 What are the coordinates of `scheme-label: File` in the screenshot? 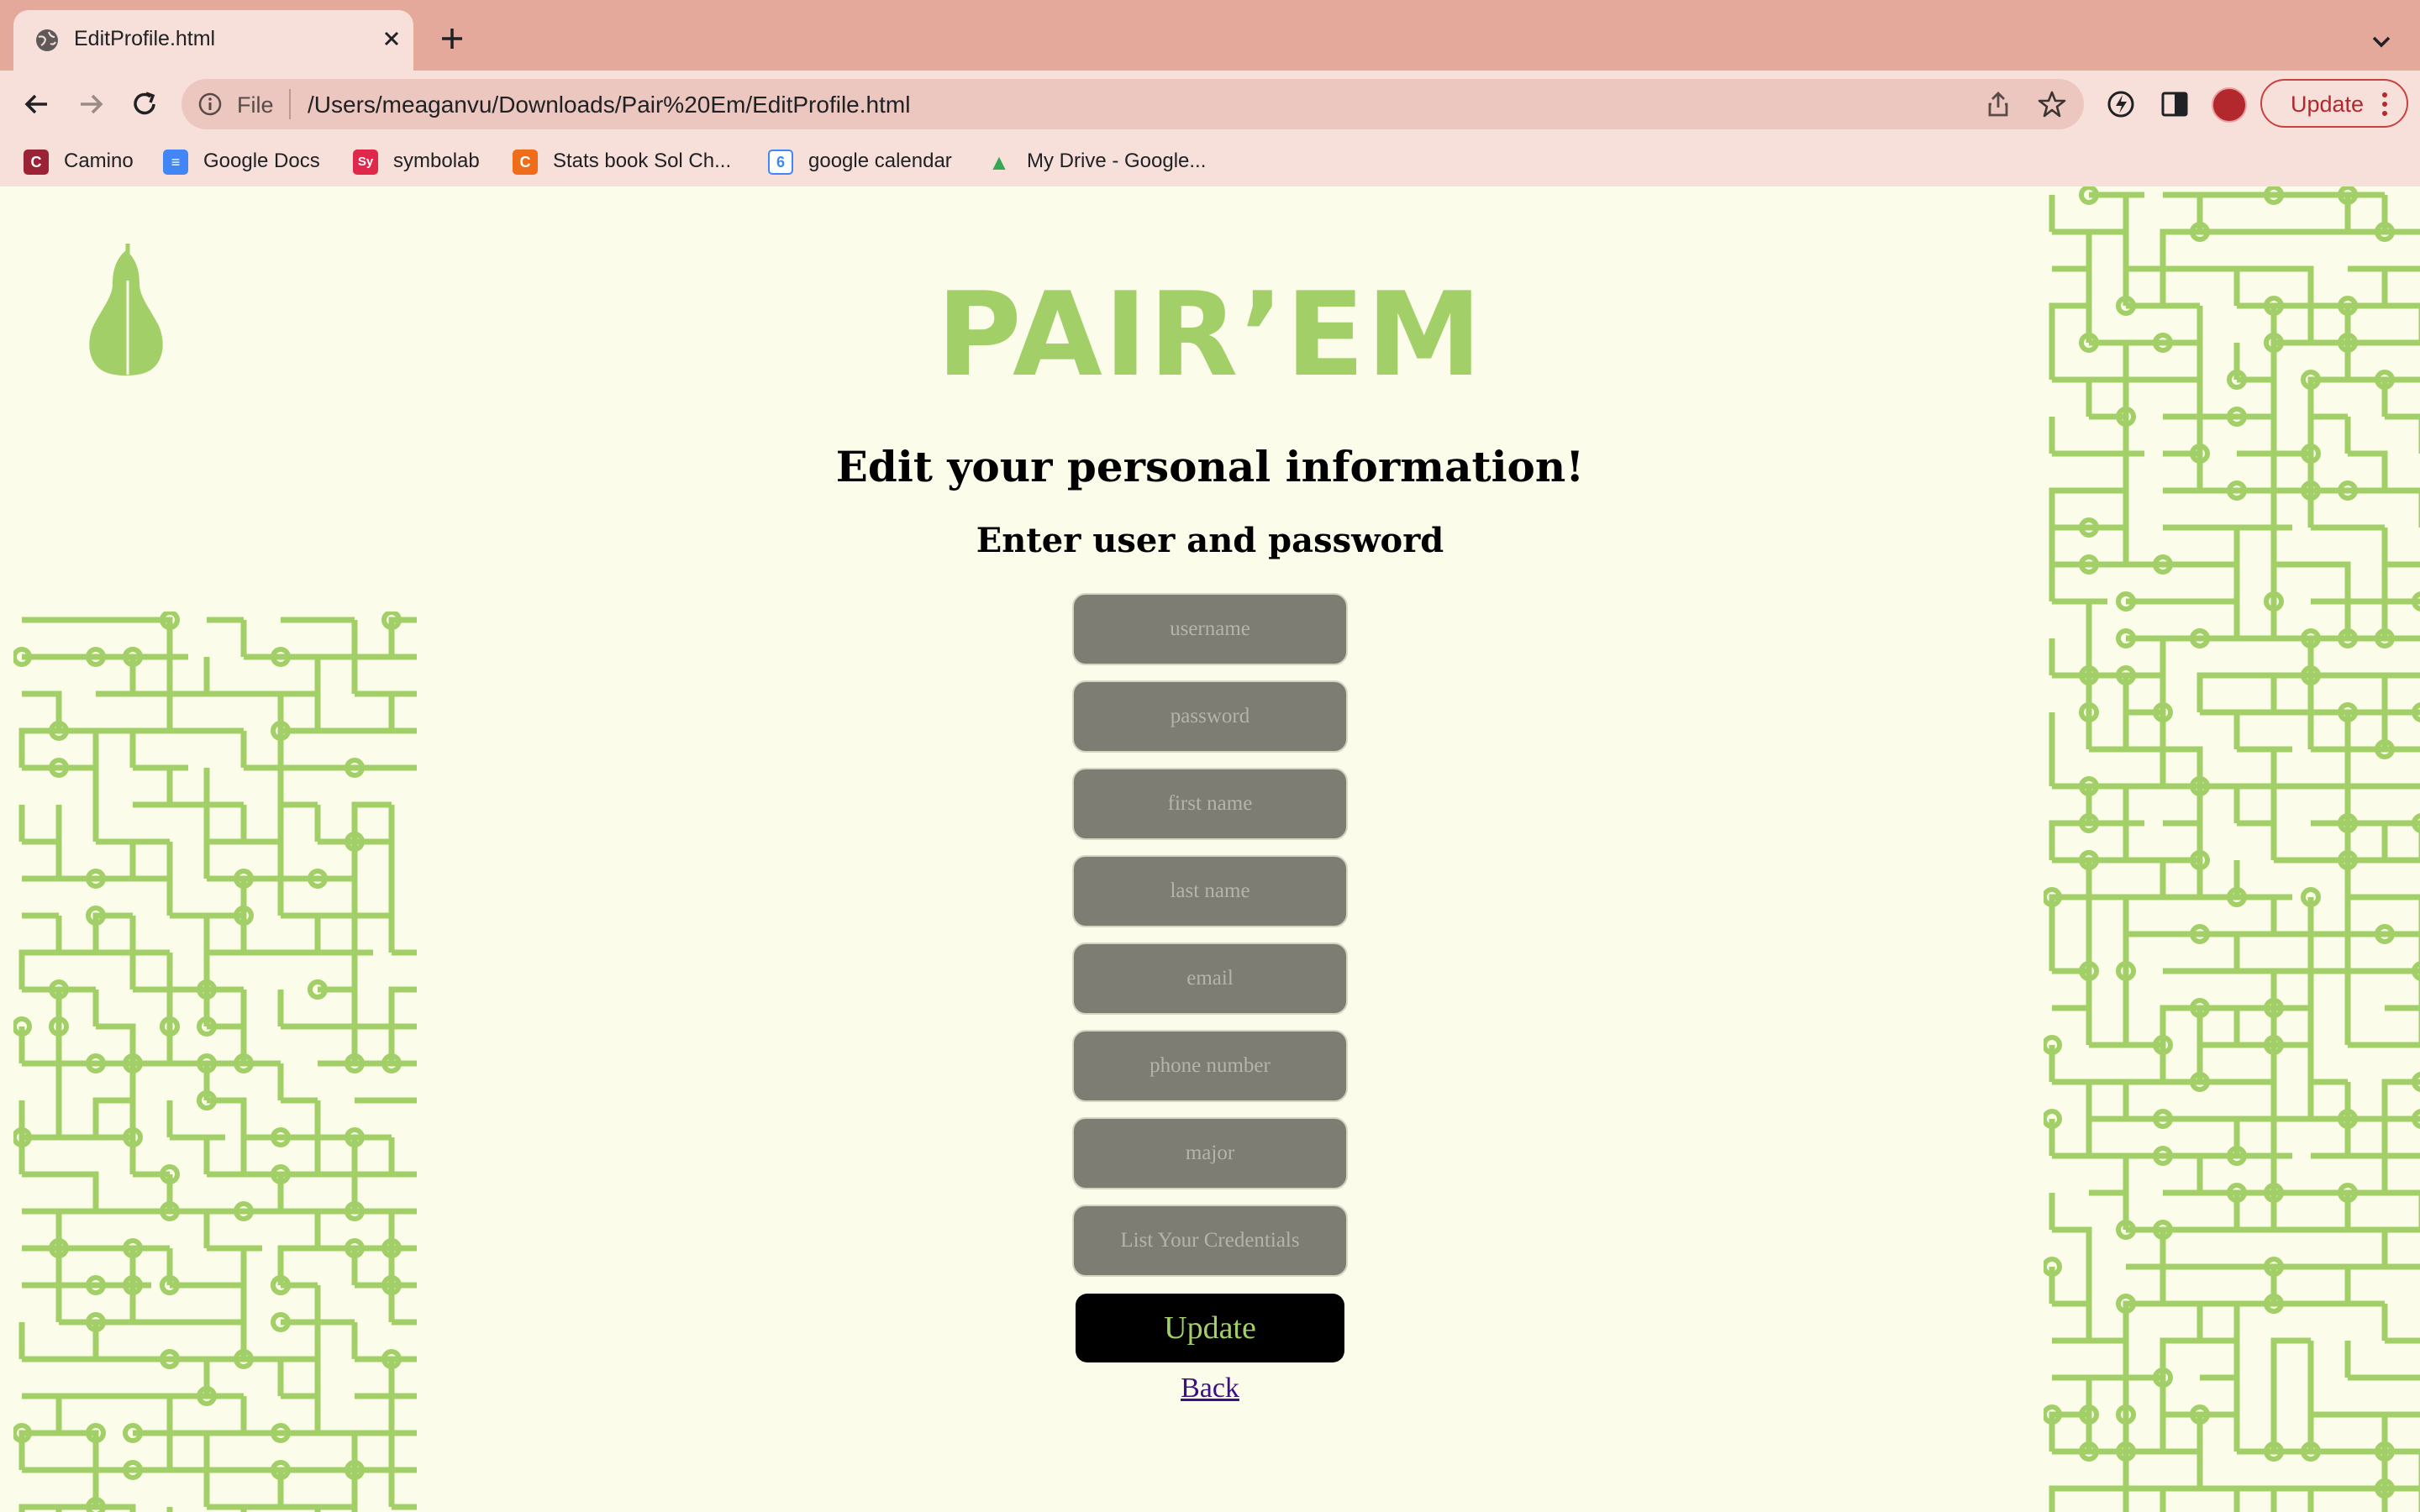 It's located at (255, 105).